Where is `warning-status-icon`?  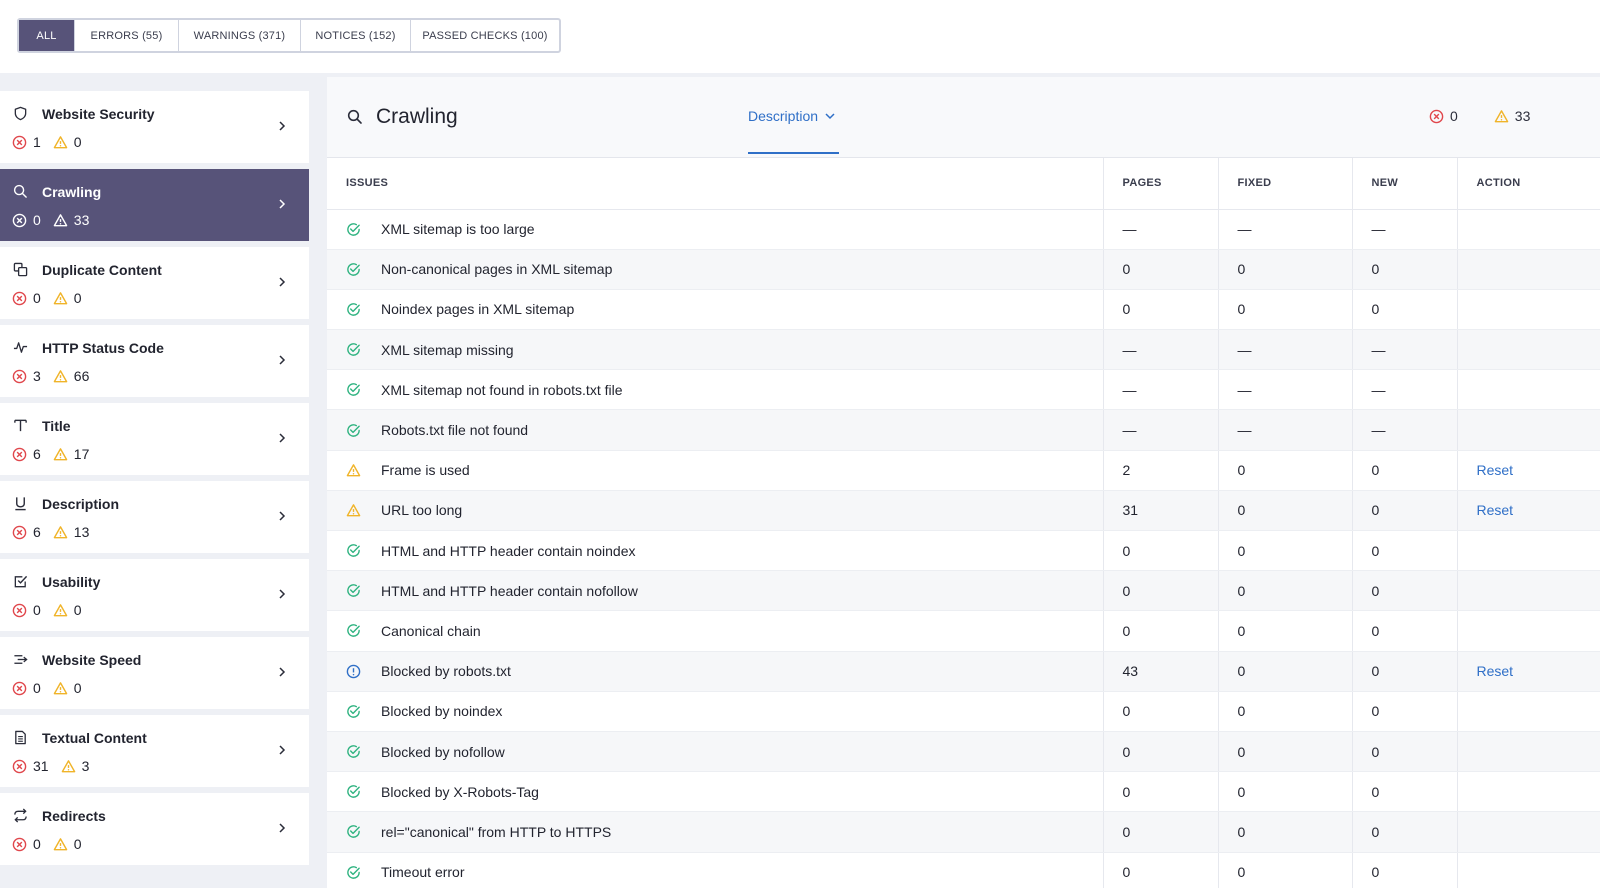 warning-status-icon is located at coordinates (363, 510).